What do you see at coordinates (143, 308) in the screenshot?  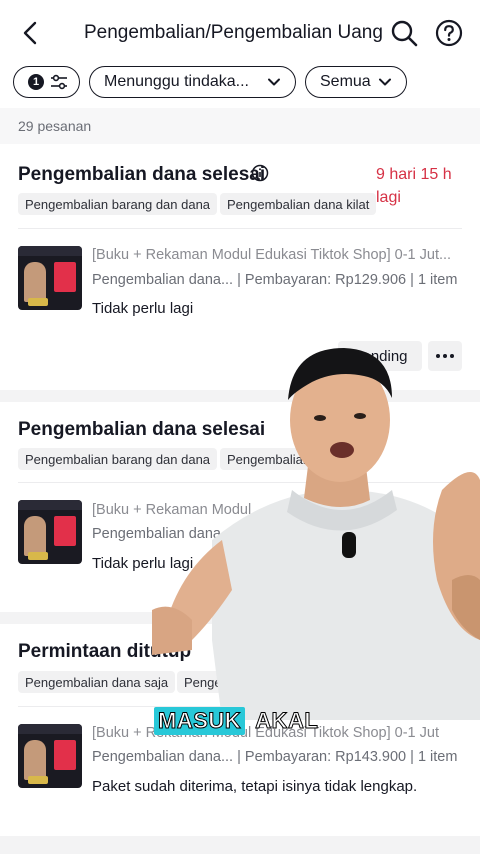 I see `return-reason: Tidak perlu lagi` at bounding box center [143, 308].